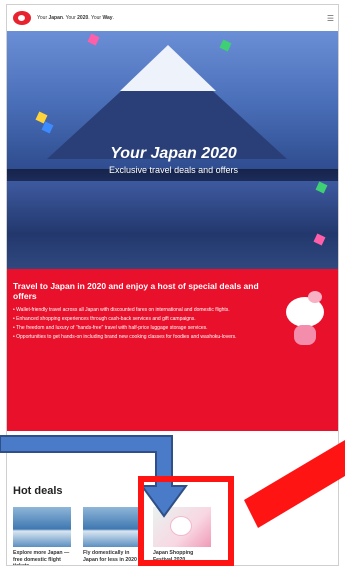 The width and height of the screenshot is (345, 570). Describe the element at coordinates (172, 225) in the screenshot. I see `lake-reflection` at that location.